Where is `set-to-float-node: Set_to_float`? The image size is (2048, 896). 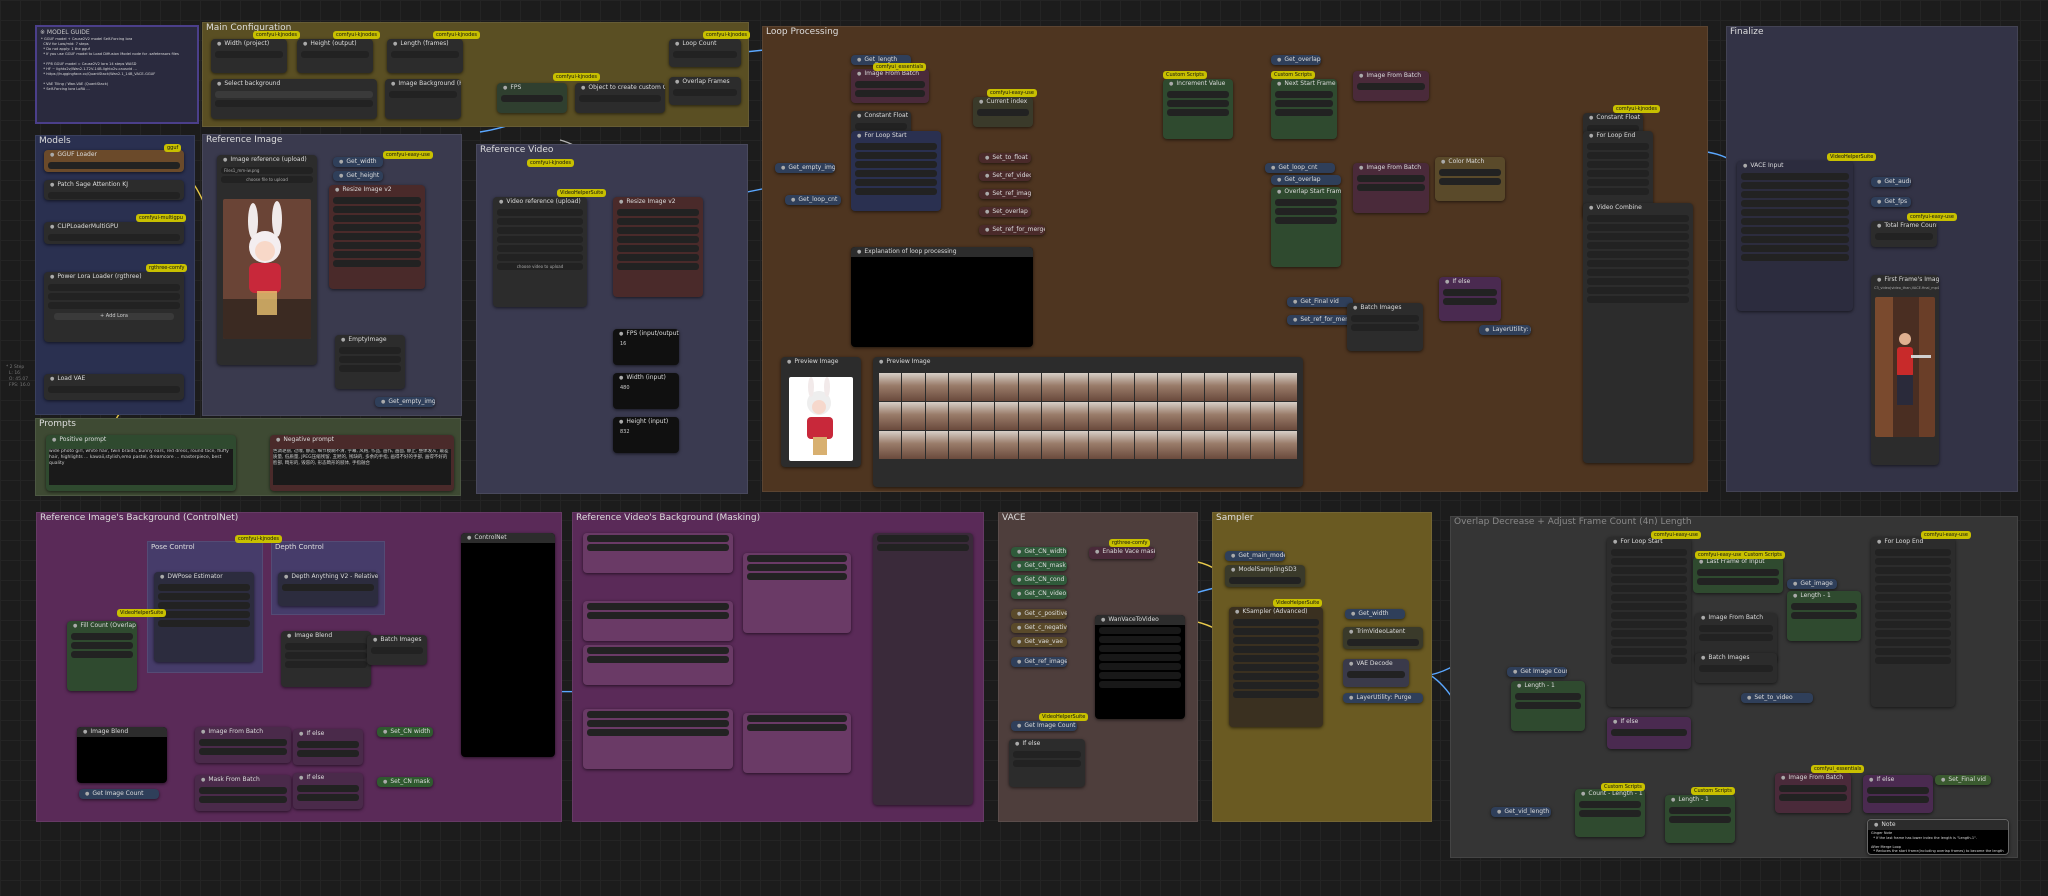
set-to-float-node: Set_to_float is located at coordinates (1005, 158).